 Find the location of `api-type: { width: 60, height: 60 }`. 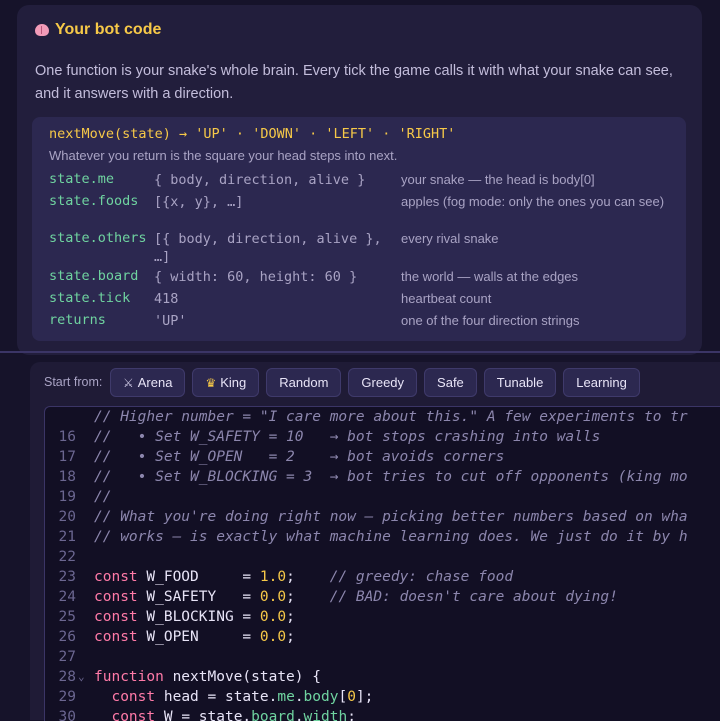

api-type: { width: 60, height: 60 } is located at coordinates (256, 277).